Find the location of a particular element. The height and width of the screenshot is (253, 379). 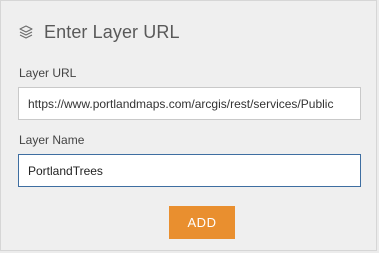

layer-name-input is located at coordinates (189, 170).